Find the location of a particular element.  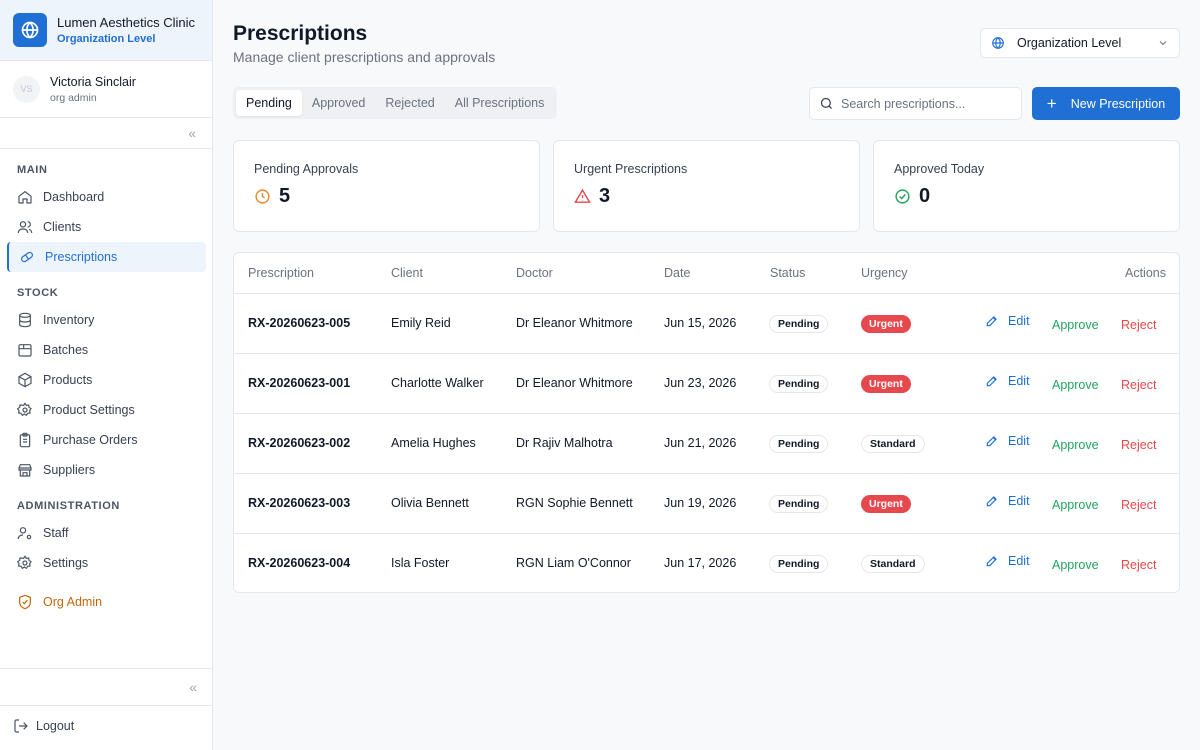

sidebar-item-org-admin: Org Admin is located at coordinates (106, 602).